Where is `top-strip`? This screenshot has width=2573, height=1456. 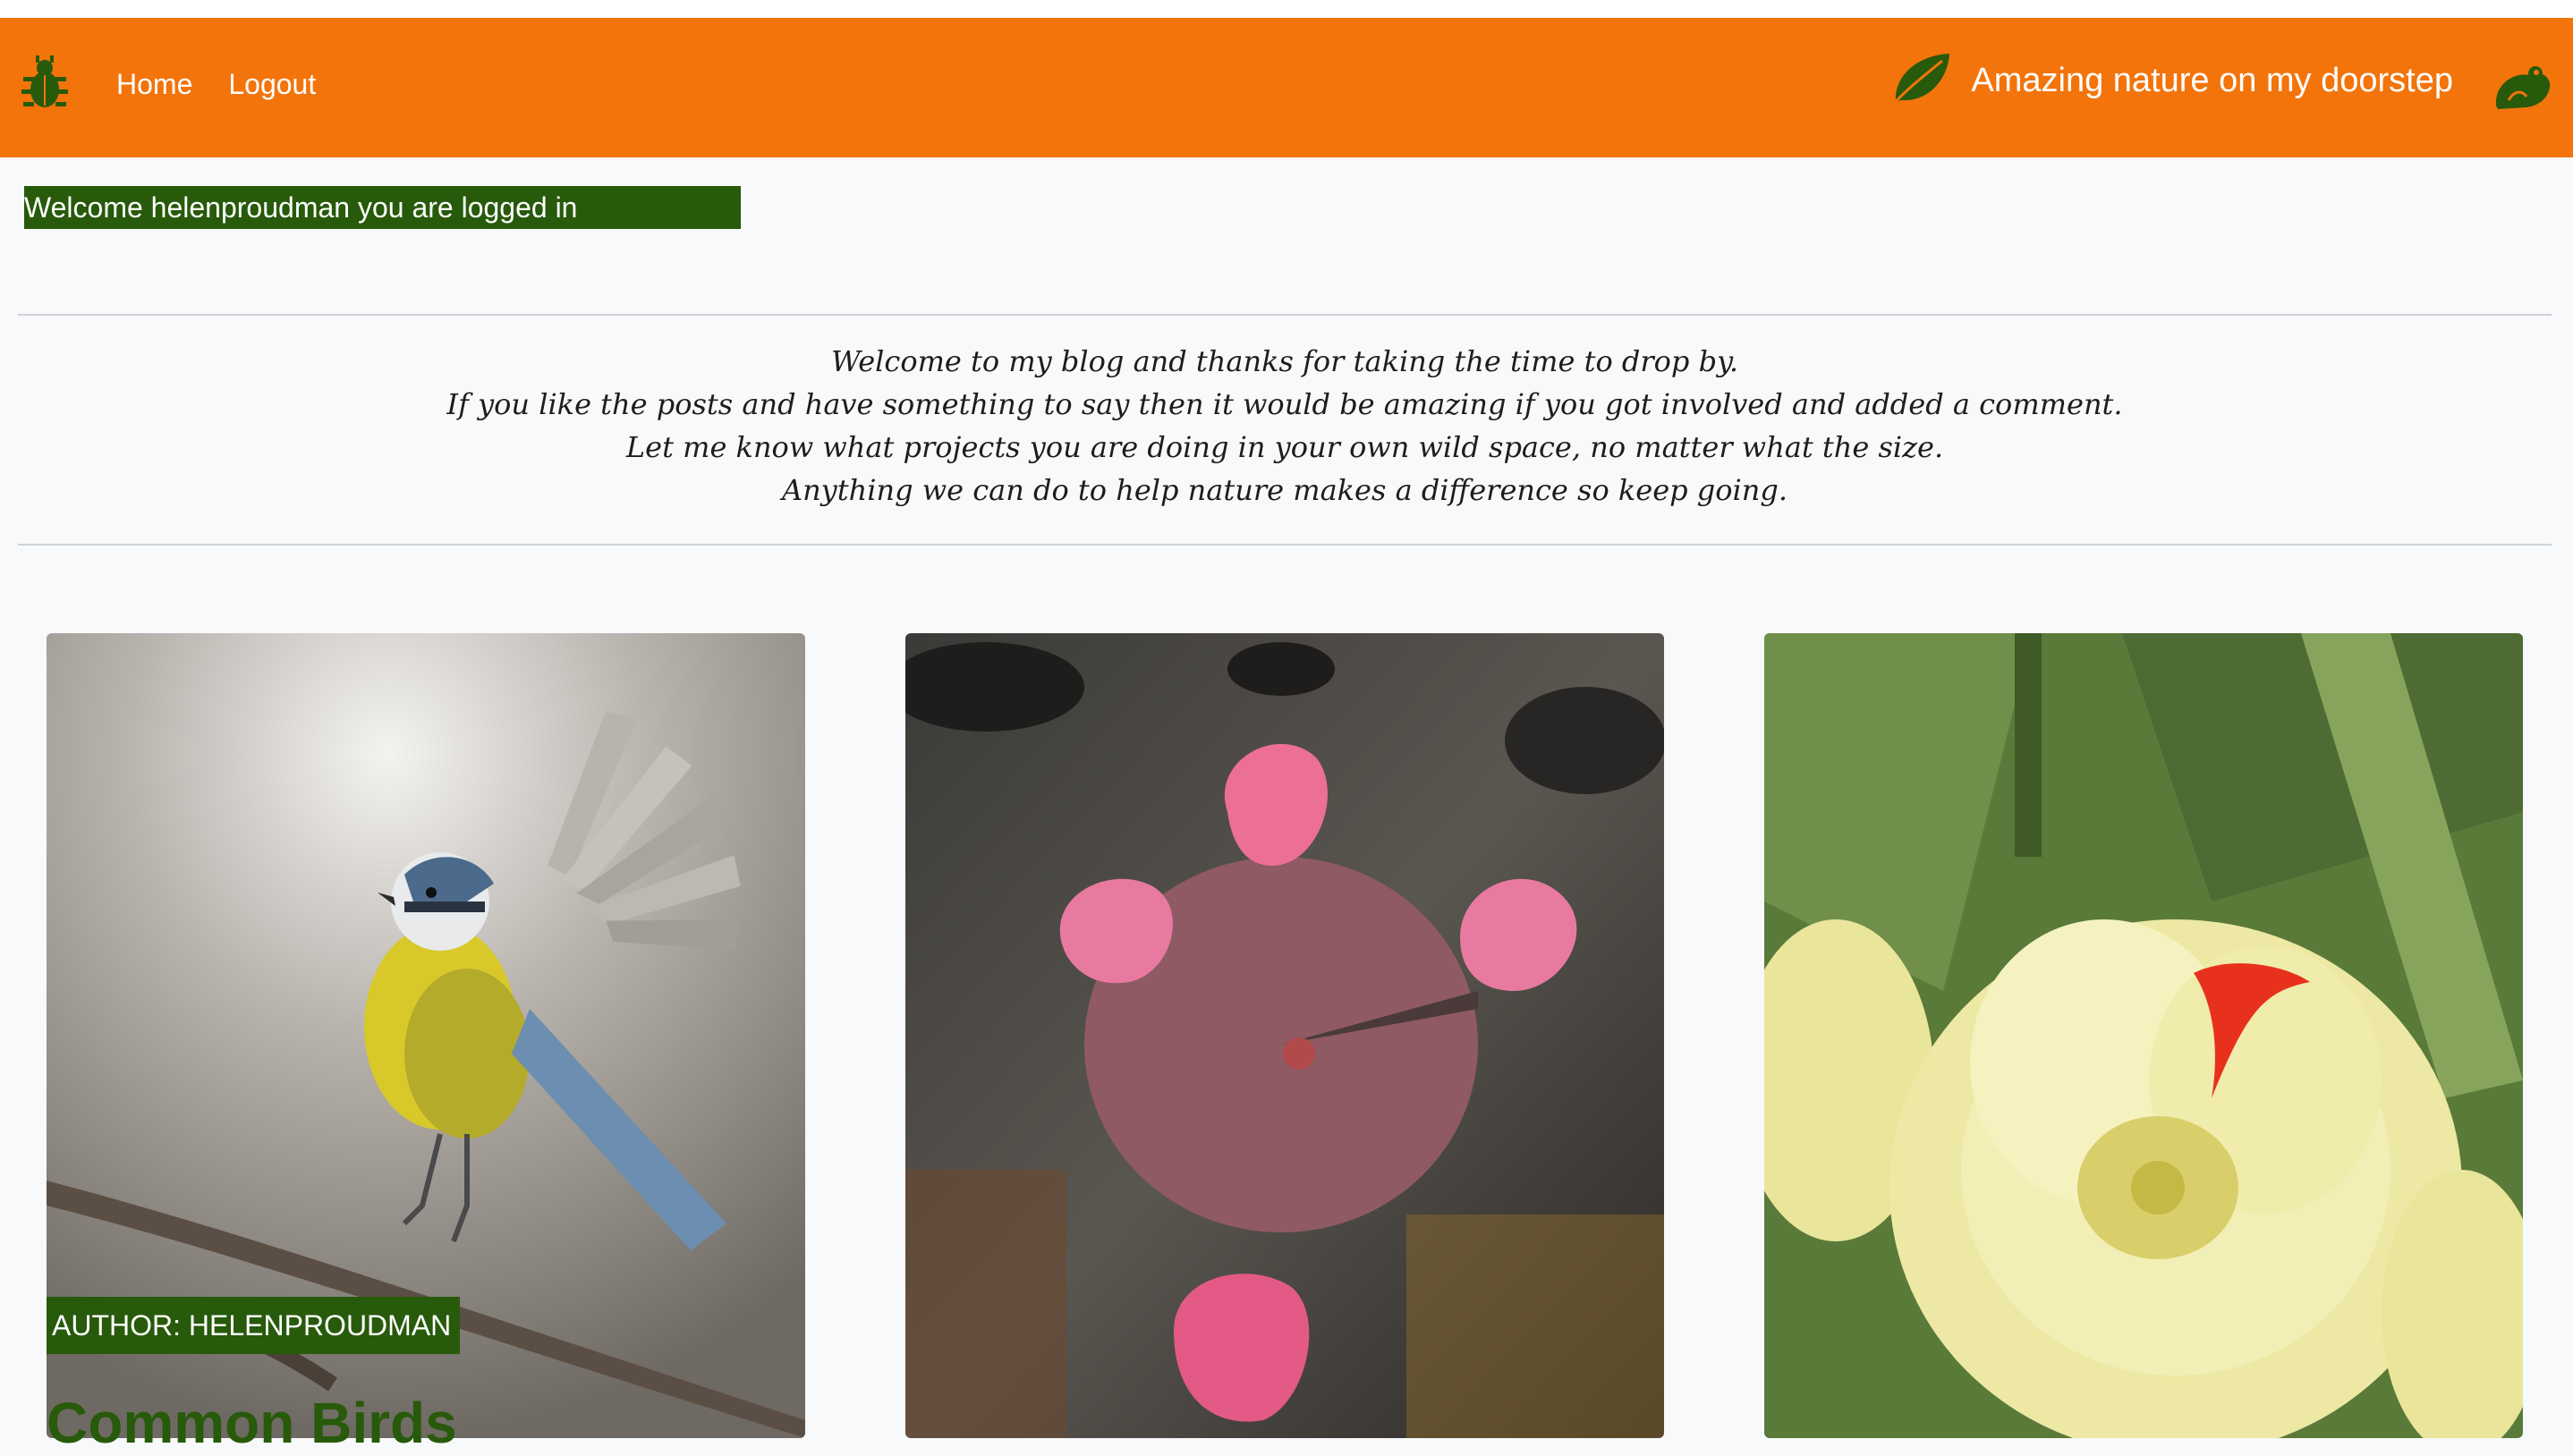
top-strip is located at coordinates (1286, 9).